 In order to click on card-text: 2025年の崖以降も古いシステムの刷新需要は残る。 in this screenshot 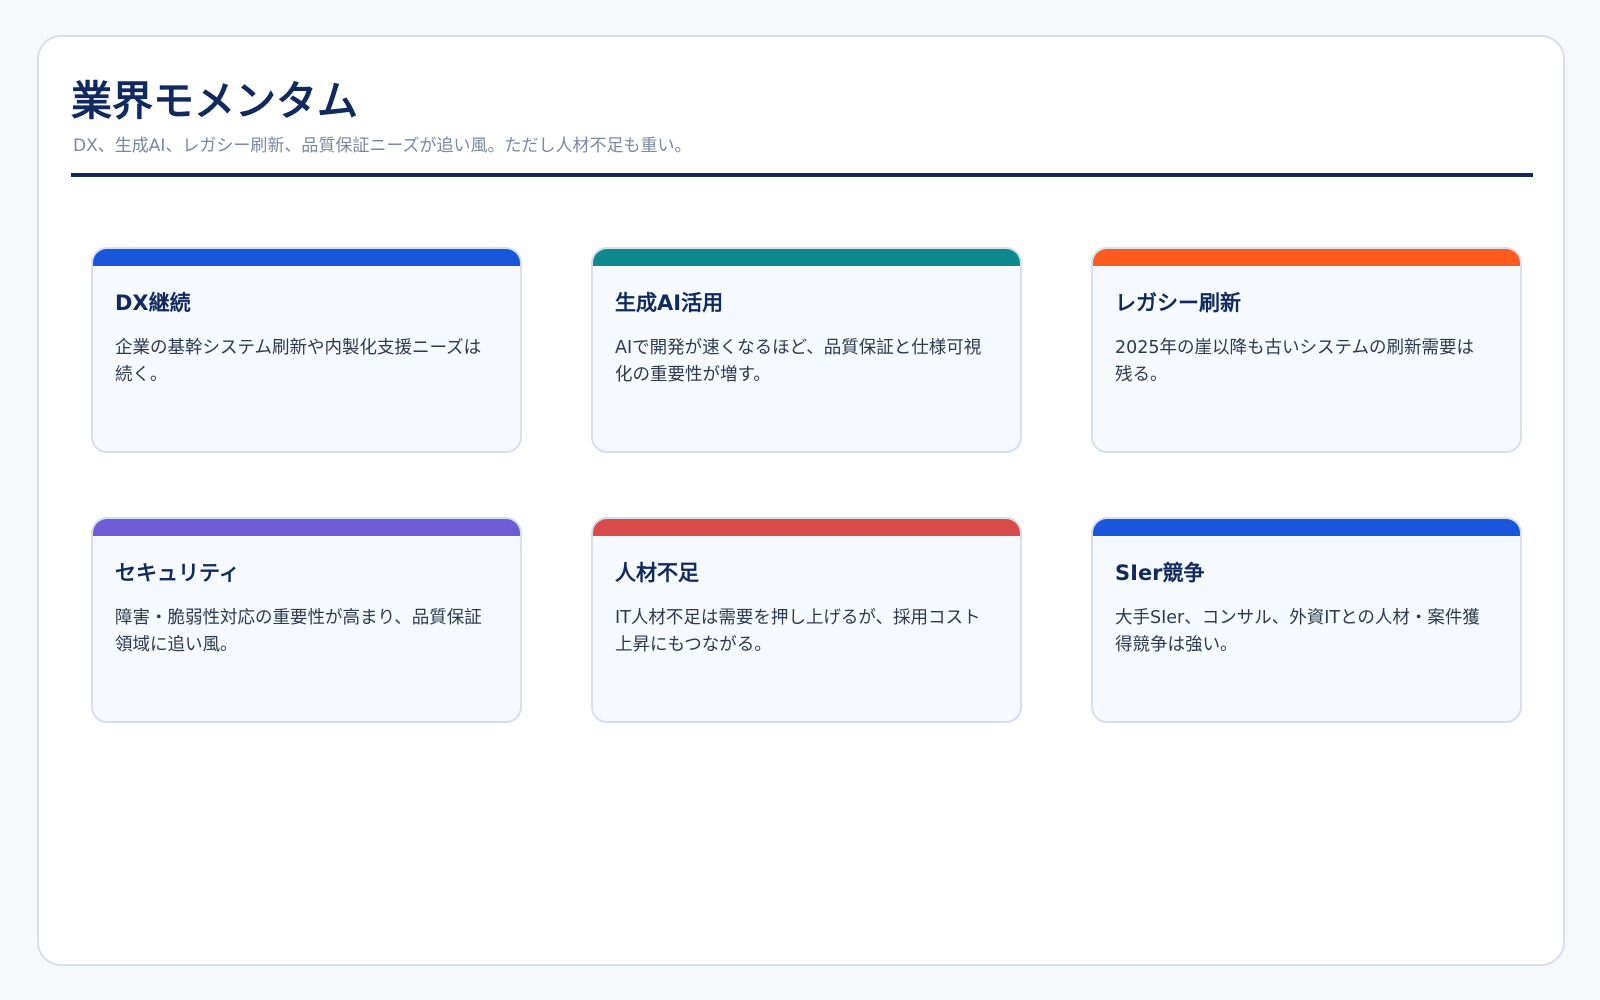, I will do `click(1295, 361)`.